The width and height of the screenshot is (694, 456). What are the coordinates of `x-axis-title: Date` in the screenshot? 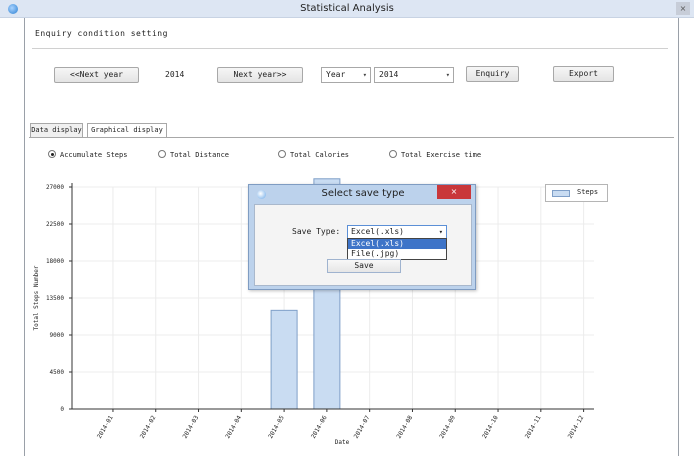 It's located at (342, 442).